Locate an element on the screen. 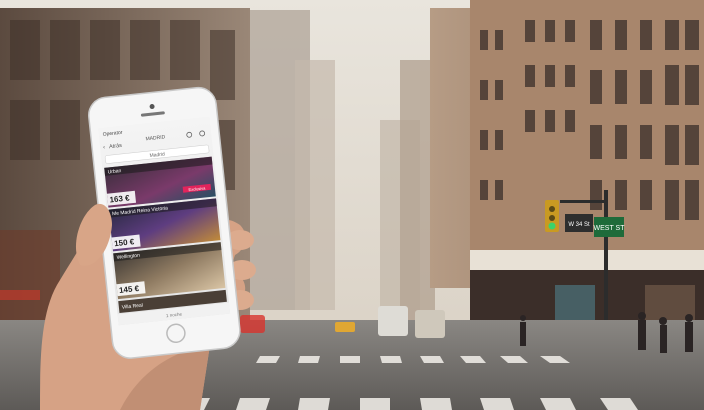  street-sign-2: W 34 St is located at coordinates (579, 223).